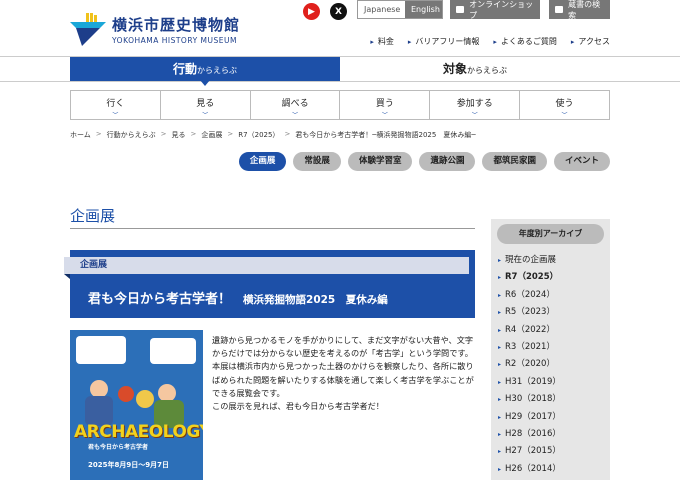  I want to click on archive-item: ▸ R7（2025）, so click(554, 278).